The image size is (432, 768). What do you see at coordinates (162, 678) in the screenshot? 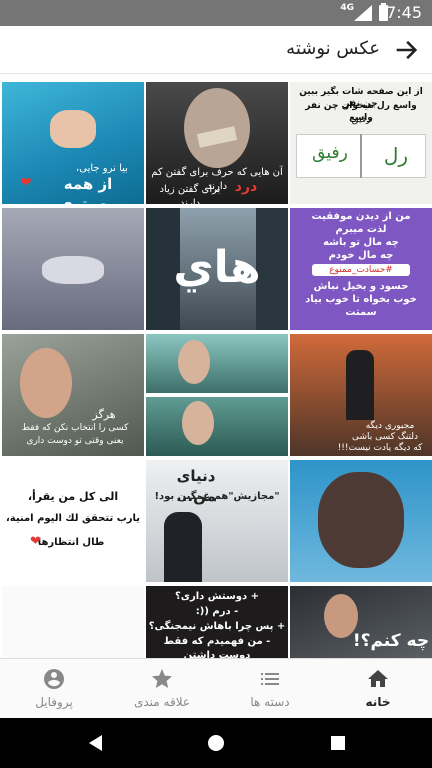
I see `star-icon` at bounding box center [162, 678].